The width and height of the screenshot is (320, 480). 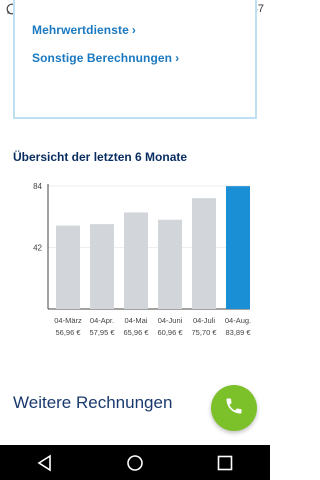 What do you see at coordinates (136, 332) in the screenshot?
I see `data-label: 65,96 €` at bounding box center [136, 332].